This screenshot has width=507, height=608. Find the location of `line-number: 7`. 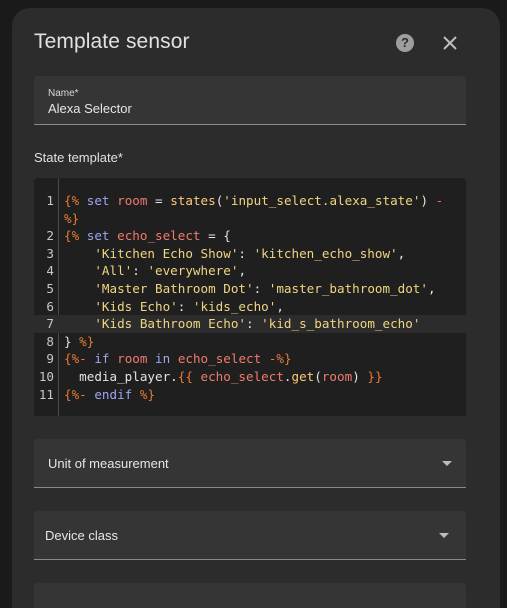

line-number: 7 is located at coordinates (50, 324).